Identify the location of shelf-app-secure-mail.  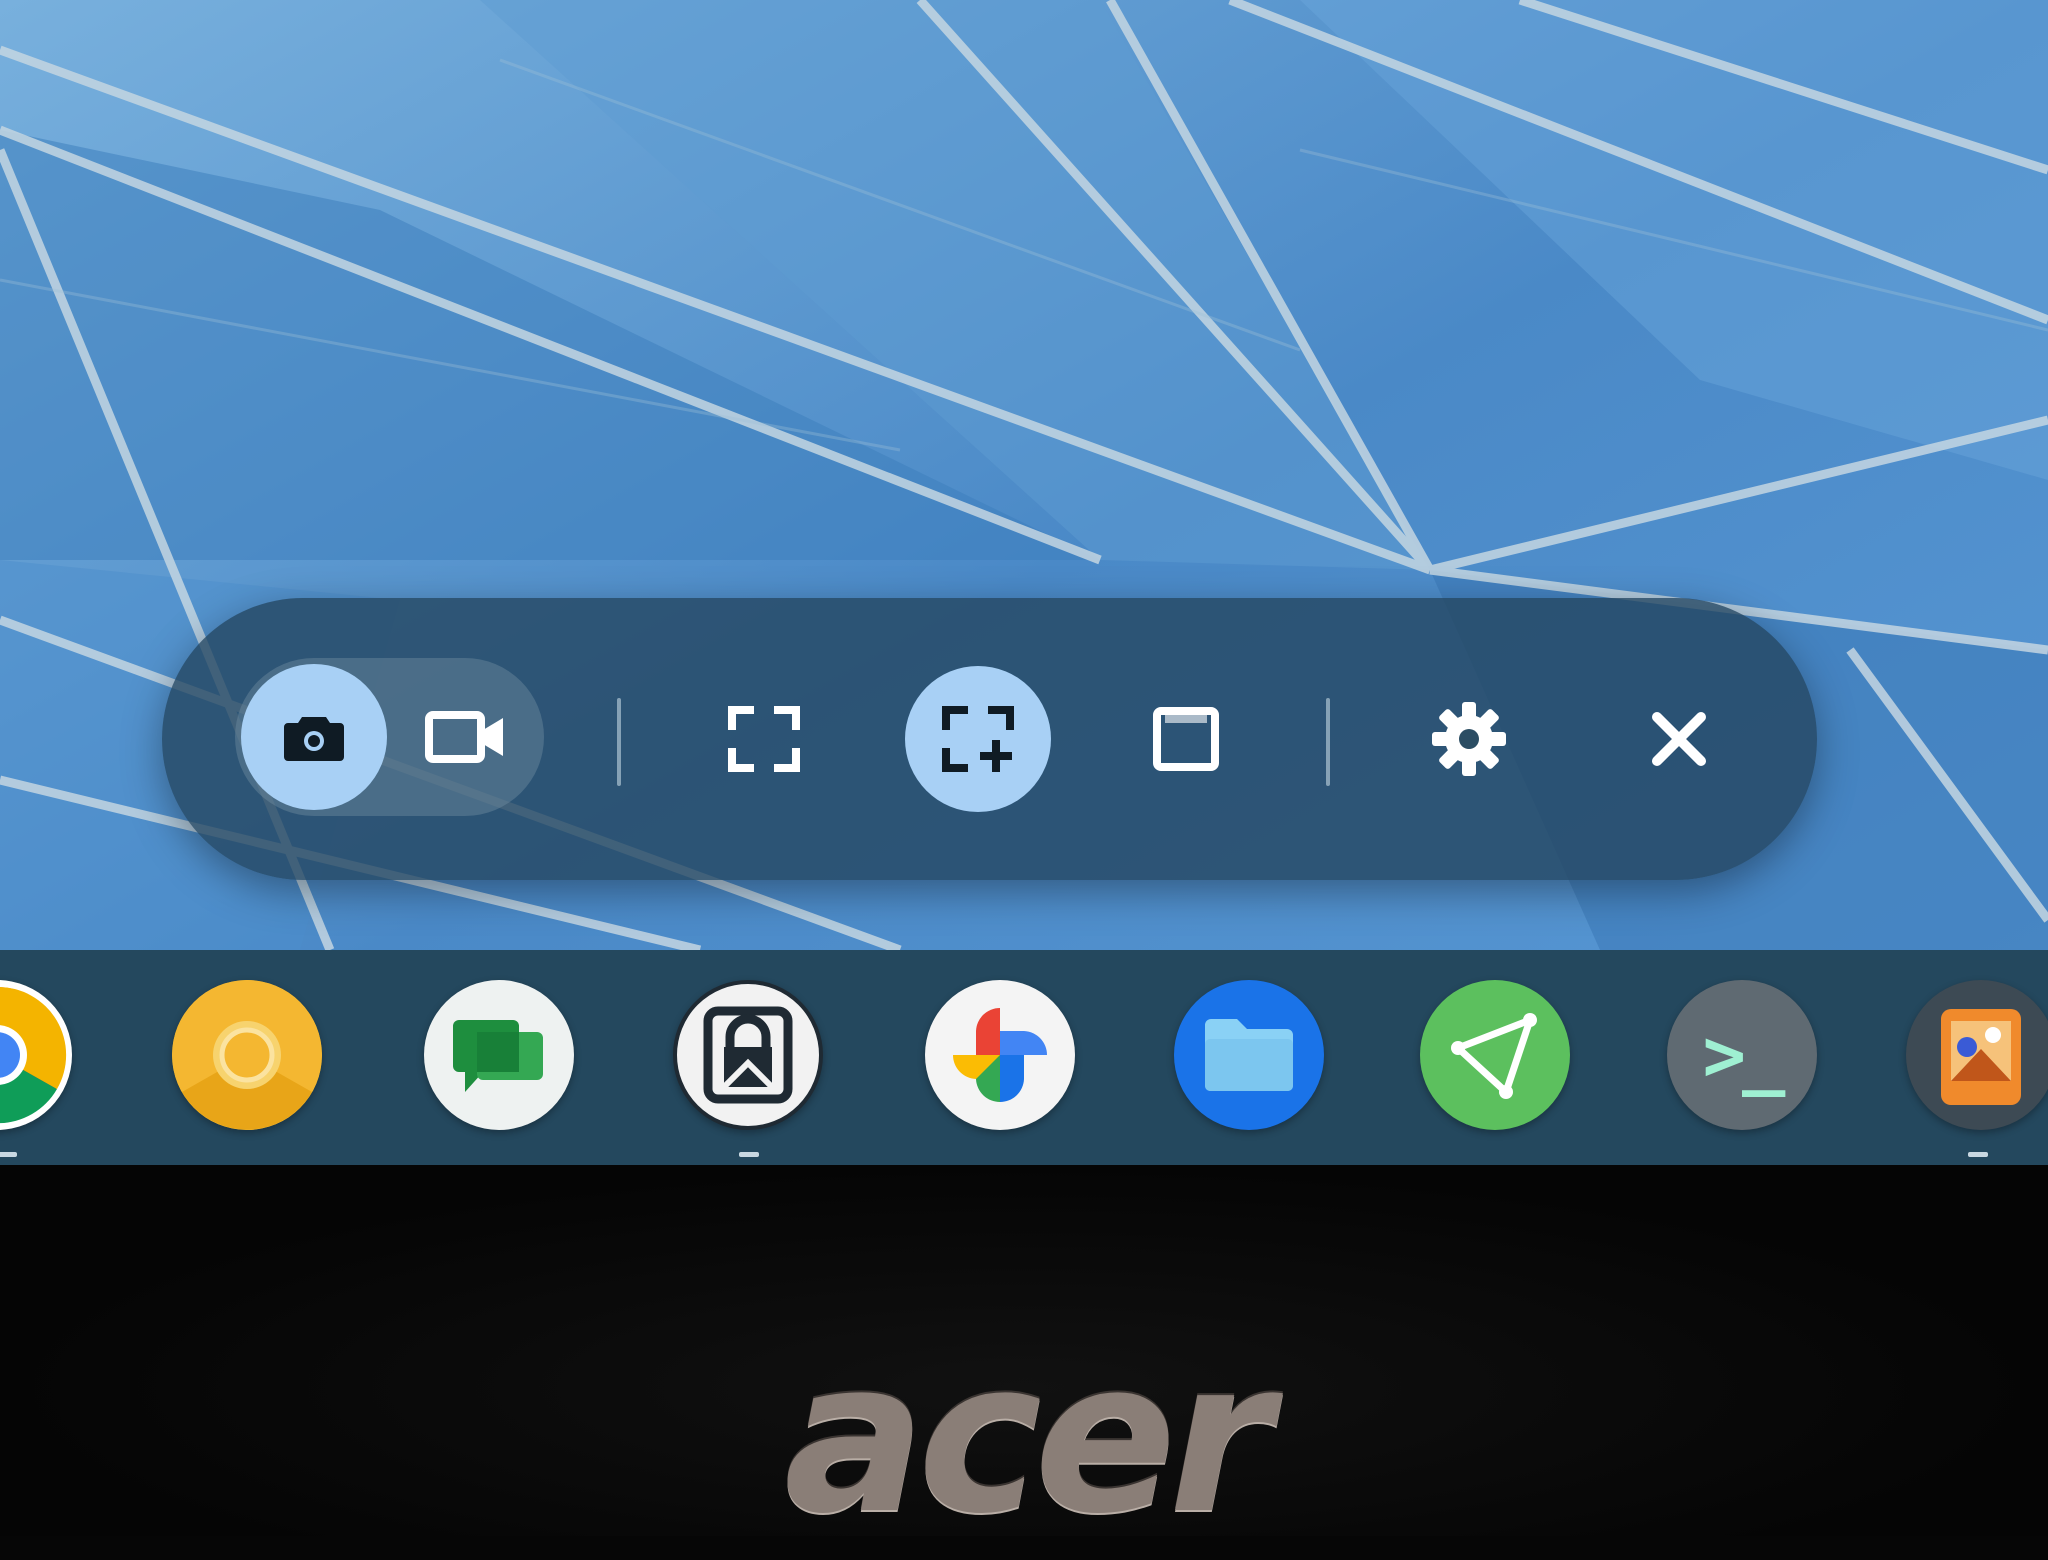
(748, 1055).